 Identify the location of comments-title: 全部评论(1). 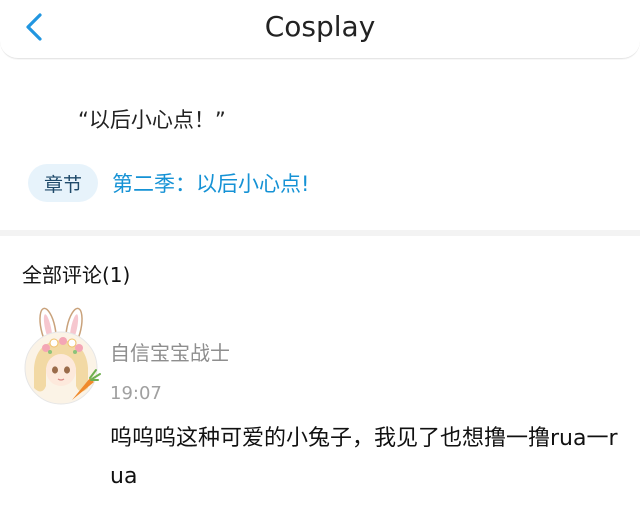
(76, 275).